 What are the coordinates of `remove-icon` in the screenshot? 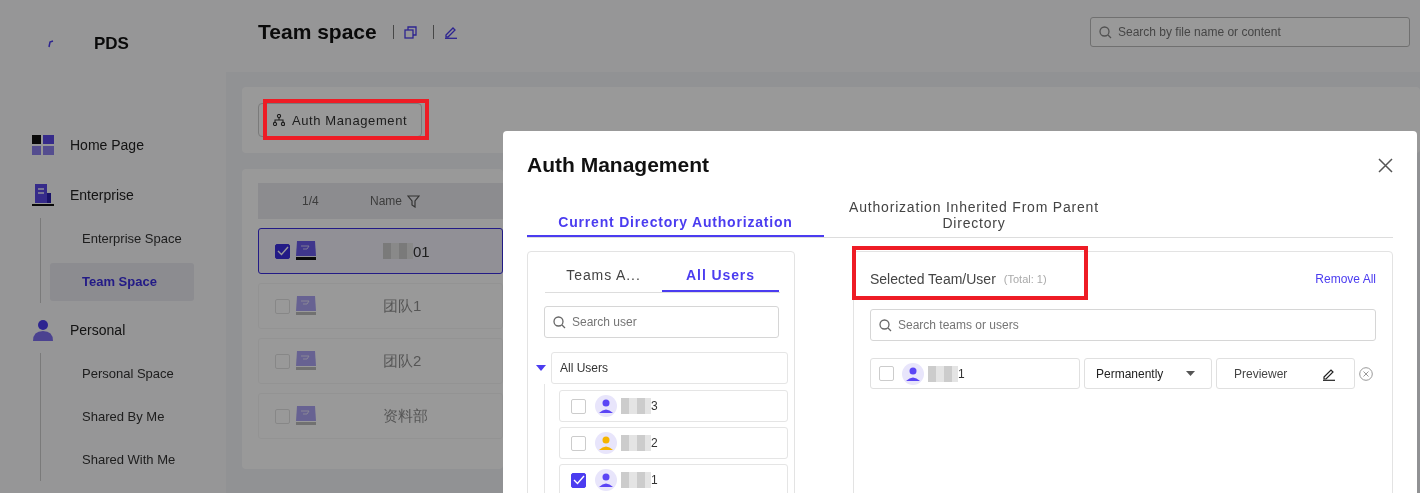 It's located at (1366, 373).